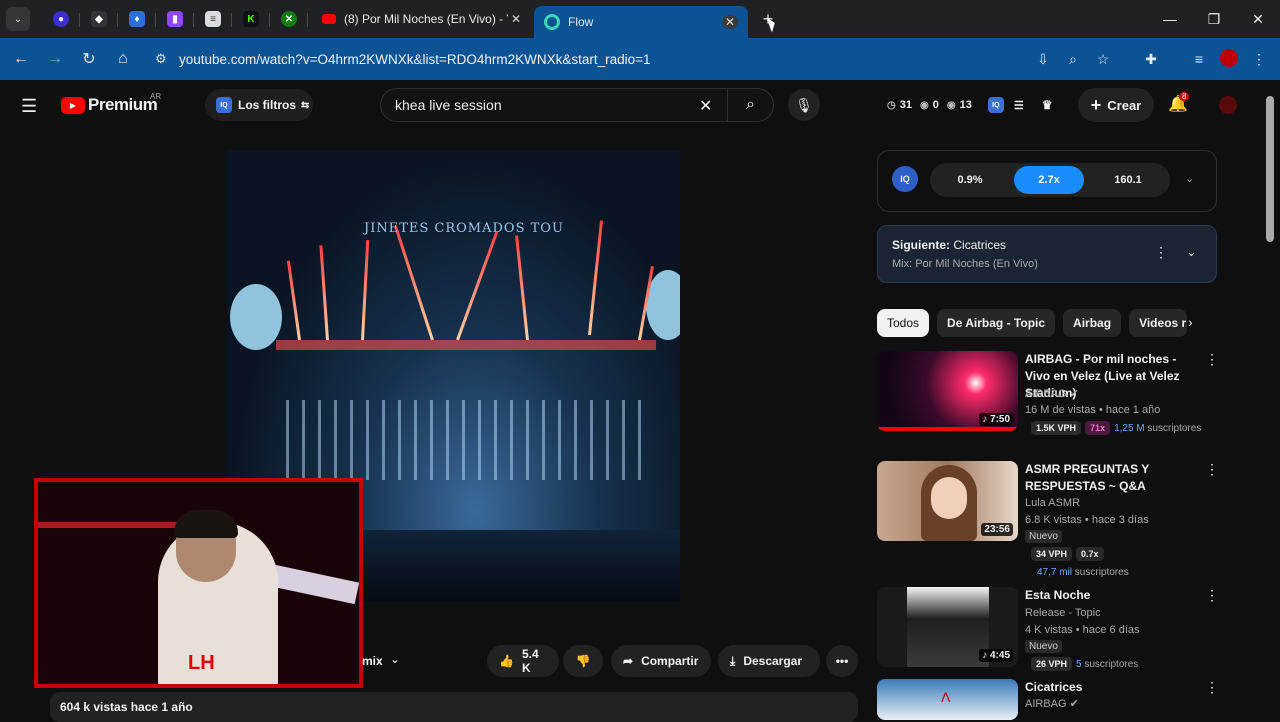 The width and height of the screenshot is (1280, 722). Describe the element at coordinates (996, 323) in the screenshot. I see `chip-airbag-topic: De Airbag - Topic` at that location.